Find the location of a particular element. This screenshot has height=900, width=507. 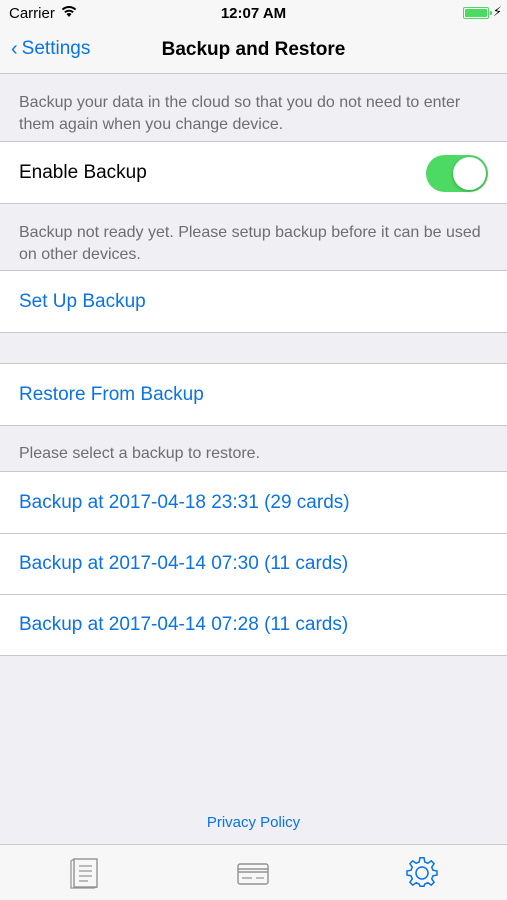

navigation-bar: ‹ Settings Backup and Restore is located at coordinates (253, 51).